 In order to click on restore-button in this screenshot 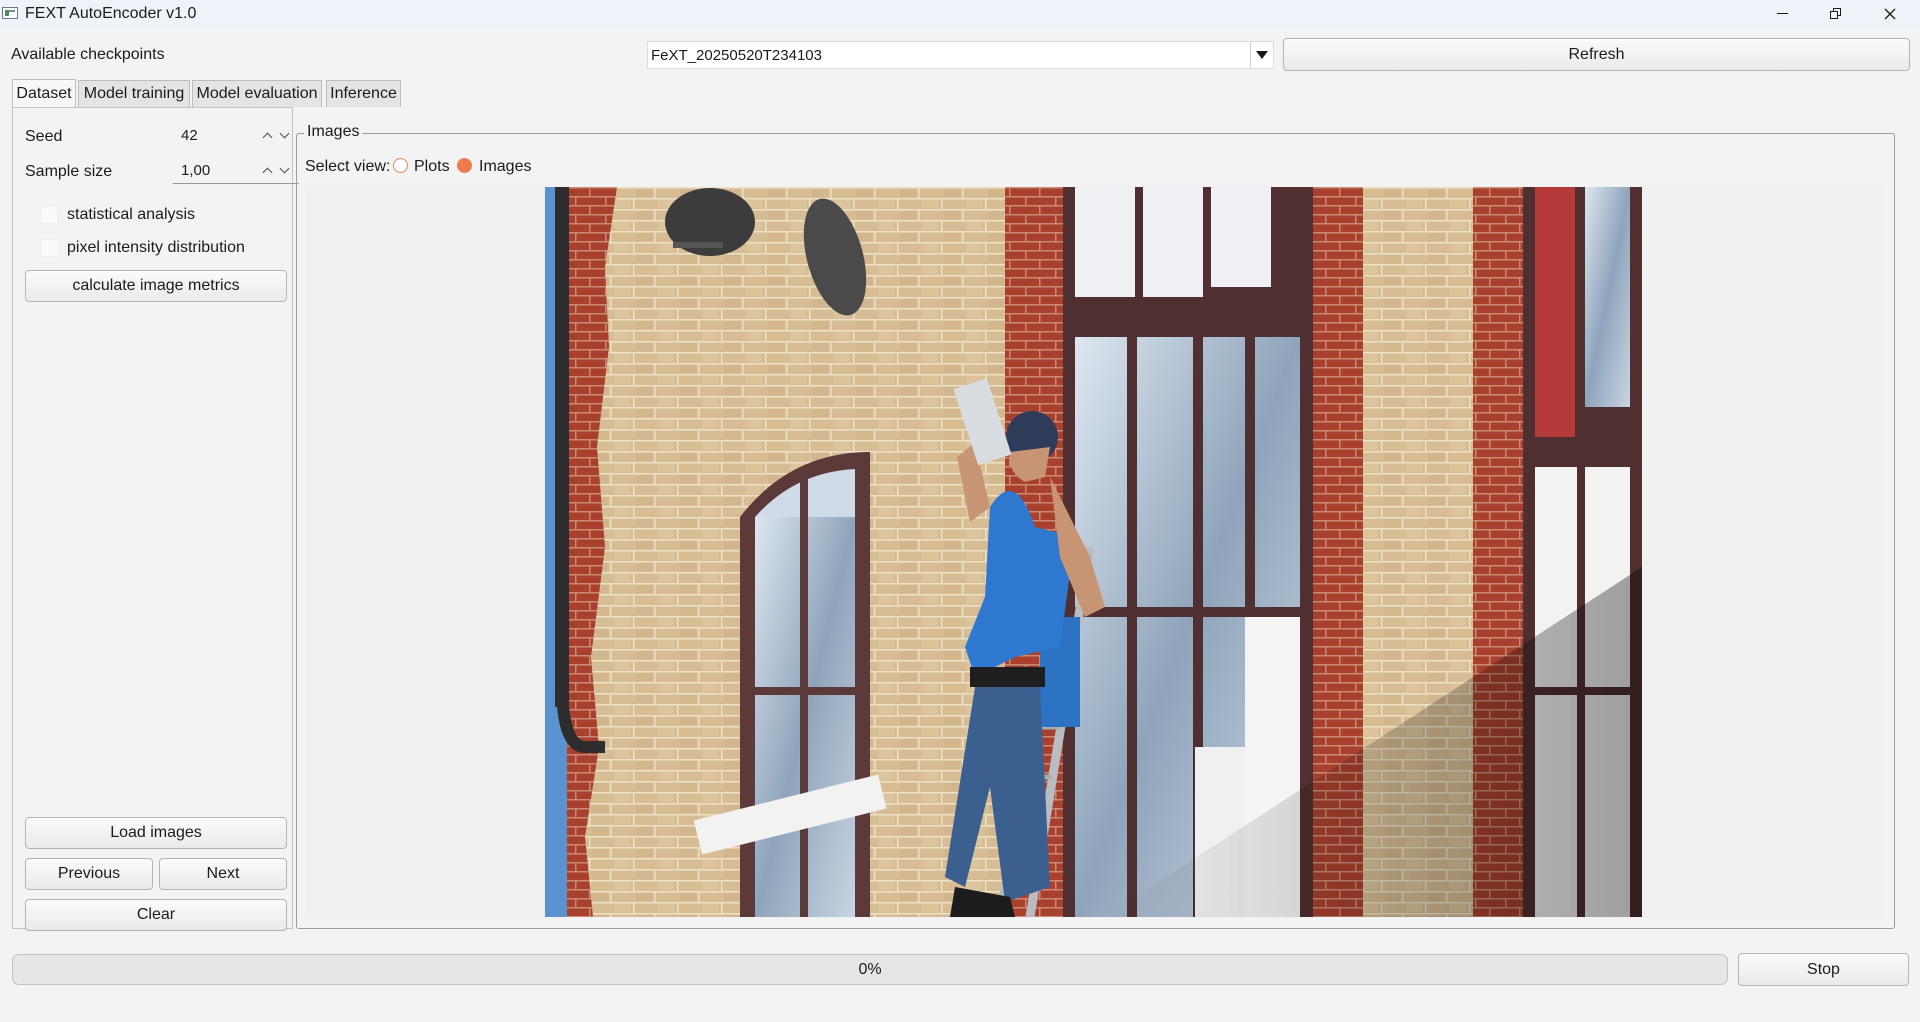, I will do `click(1835, 13)`.